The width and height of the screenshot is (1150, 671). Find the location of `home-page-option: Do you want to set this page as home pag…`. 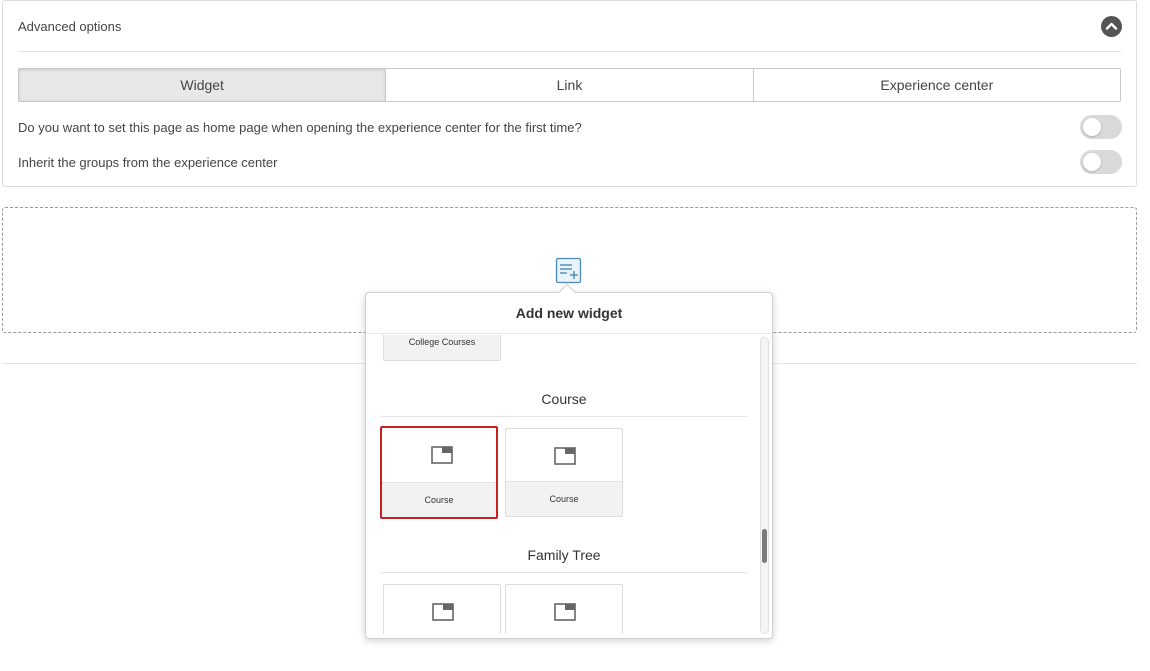

home-page-option: Do you want to set this page as home pag… is located at coordinates (570, 127).